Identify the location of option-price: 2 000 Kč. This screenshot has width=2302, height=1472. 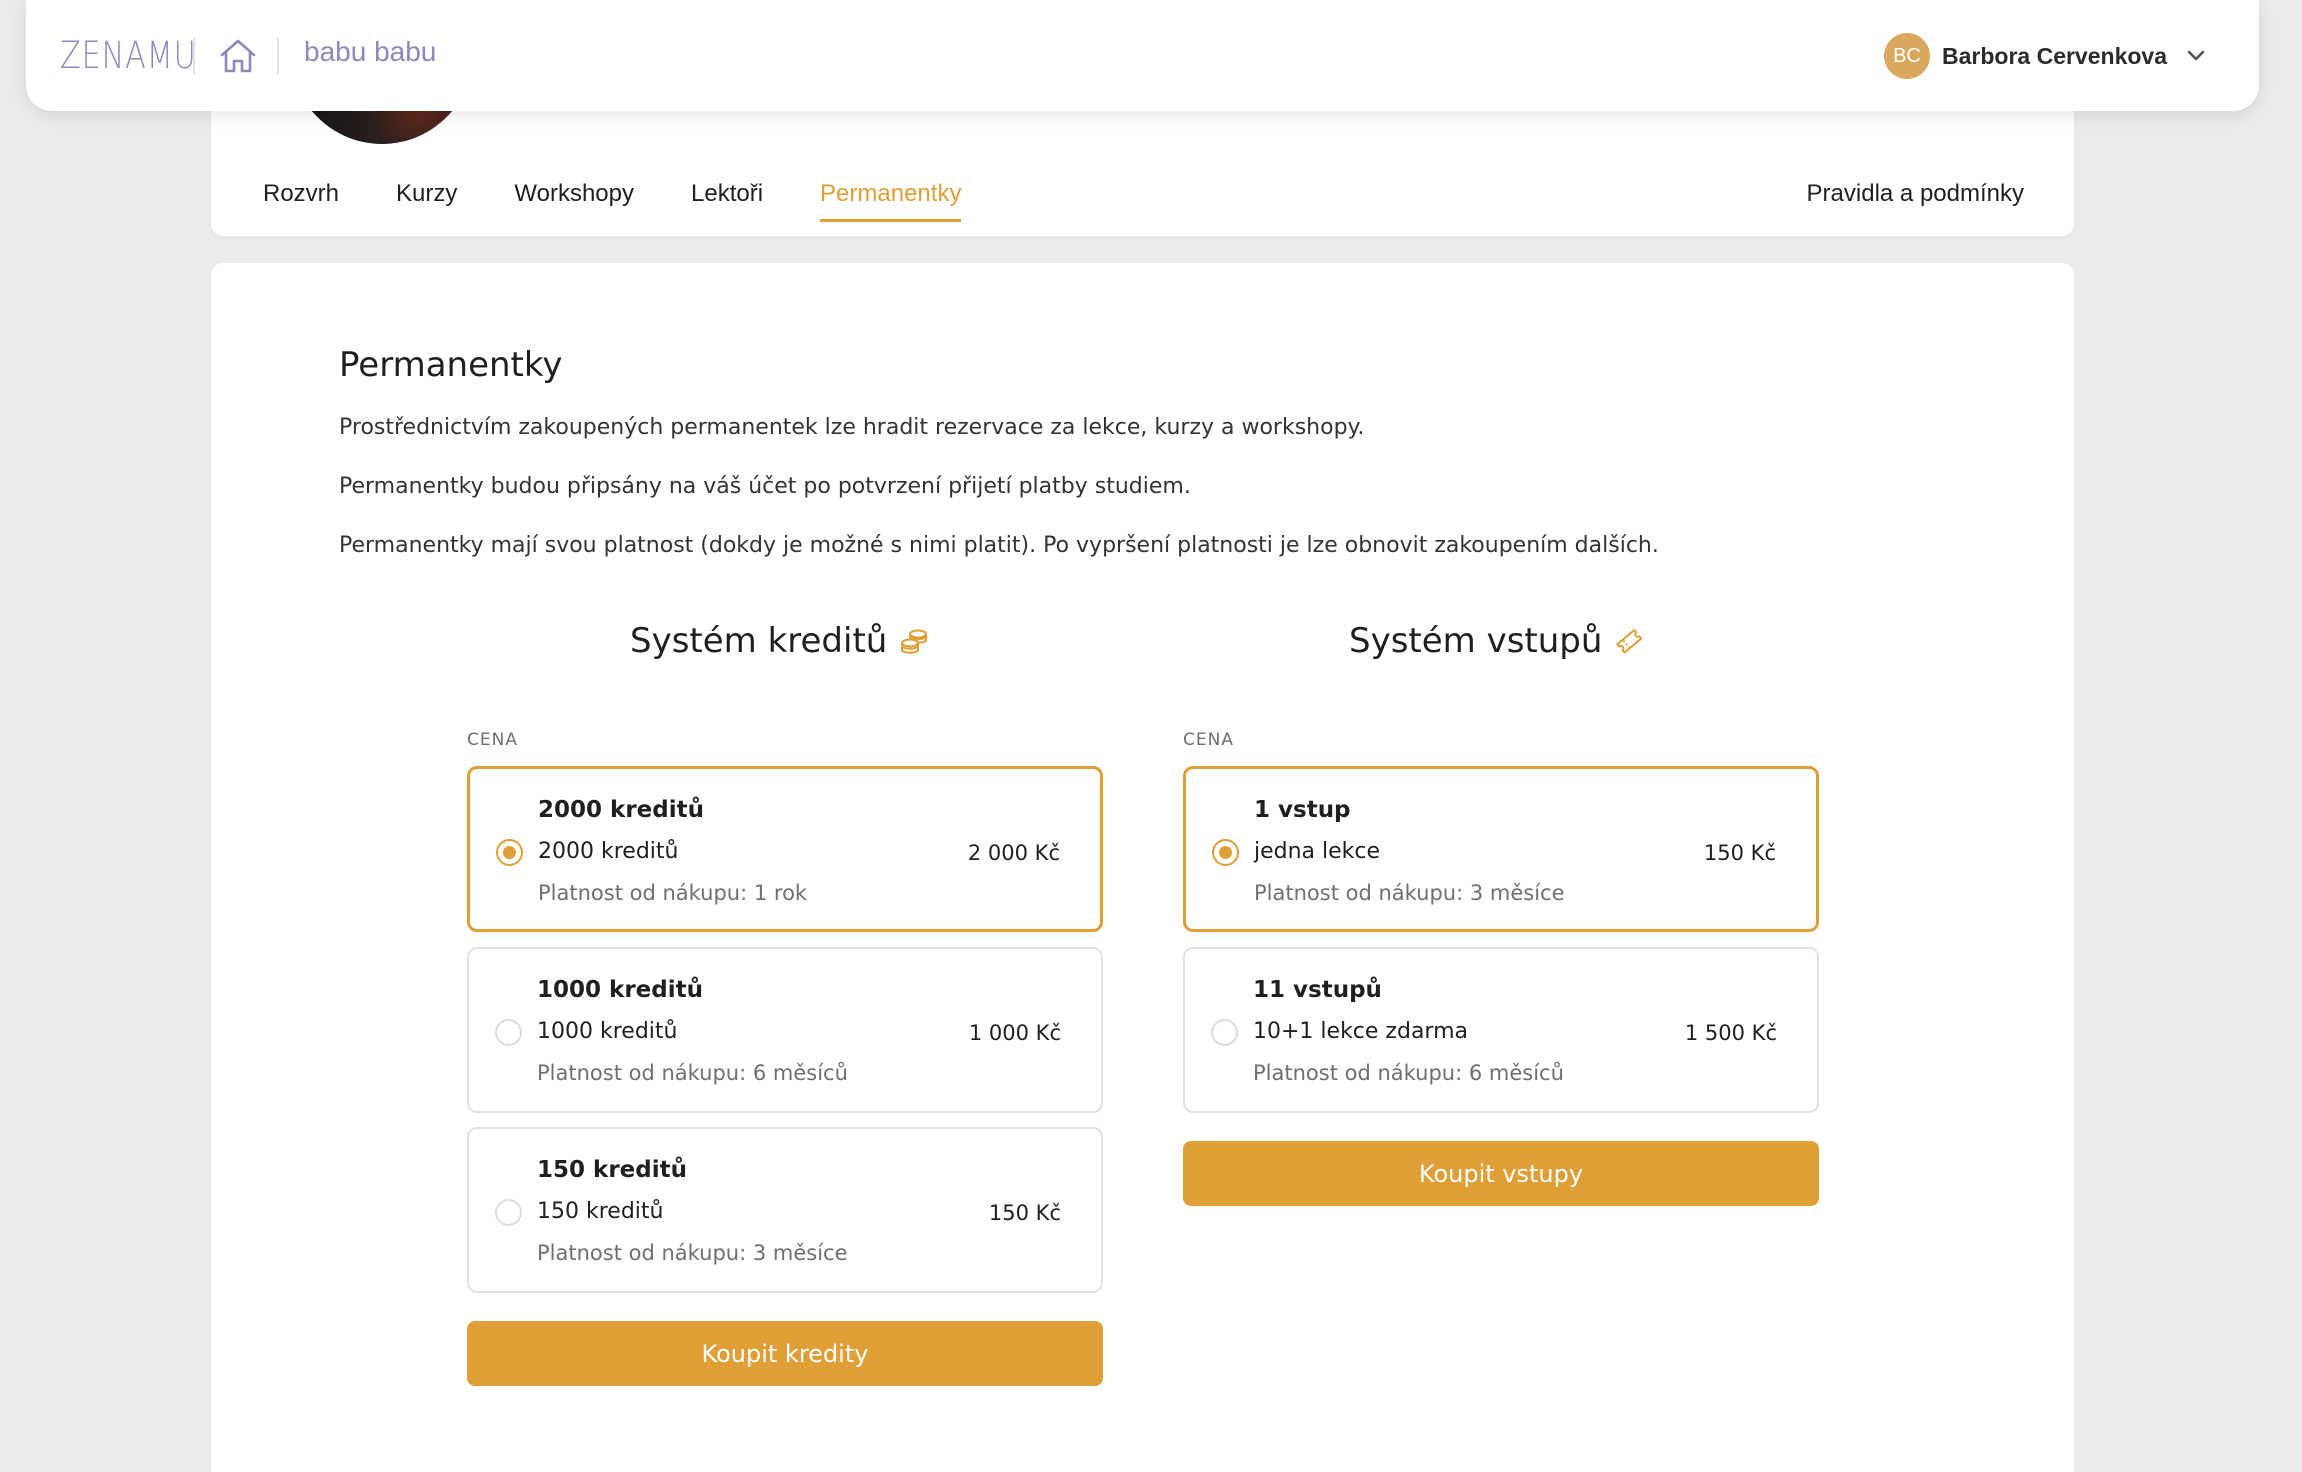
(1013, 853).